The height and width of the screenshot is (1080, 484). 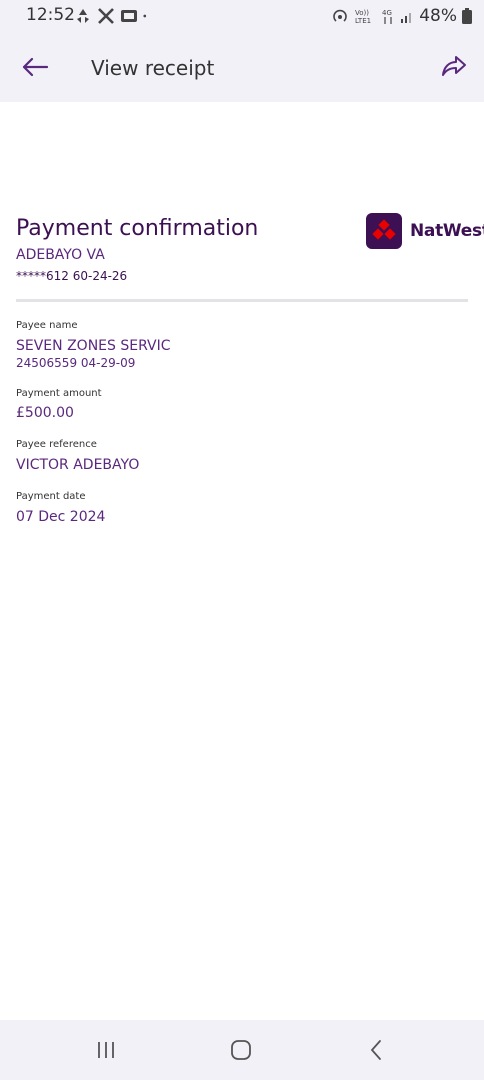 I want to click on system-nav-bar, so click(x=242, y=1050).